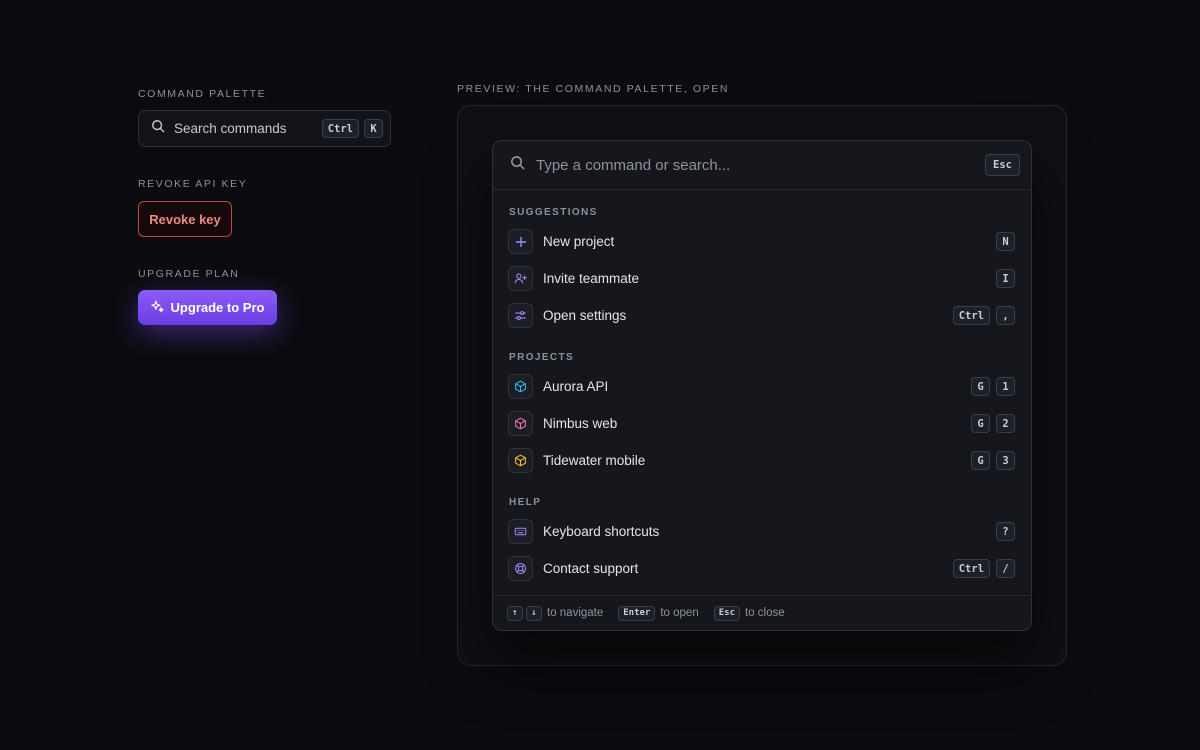 Image resolution: width=1200 pixels, height=750 pixels. I want to click on command-item-aurora-api: Aurora API G 1, so click(762, 386).